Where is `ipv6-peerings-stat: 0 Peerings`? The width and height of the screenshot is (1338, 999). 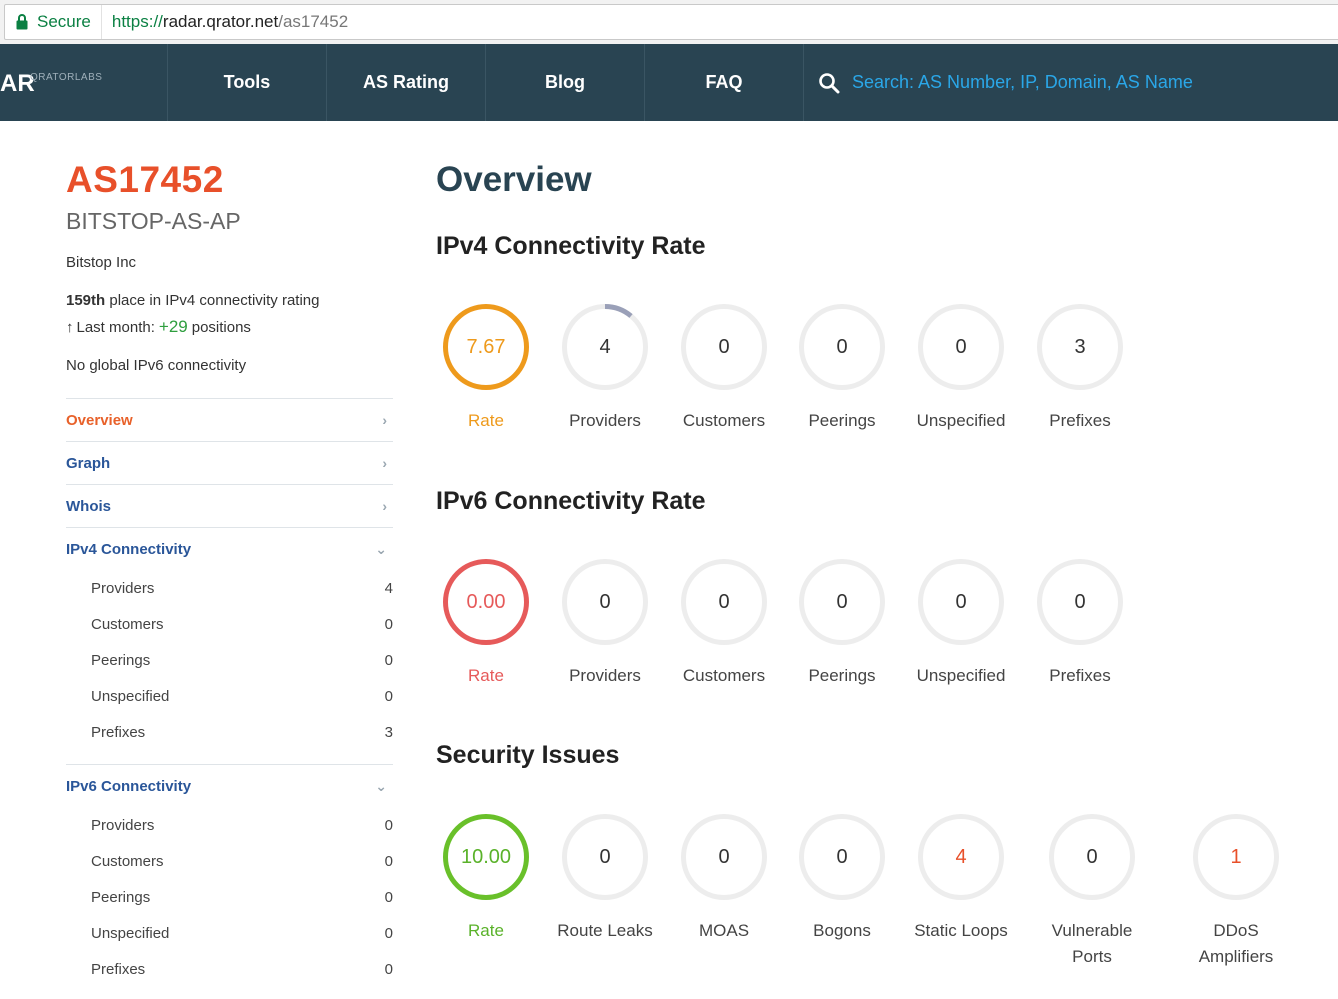 ipv6-peerings-stat: 0 Peerings is located at coordinates (842, 624).